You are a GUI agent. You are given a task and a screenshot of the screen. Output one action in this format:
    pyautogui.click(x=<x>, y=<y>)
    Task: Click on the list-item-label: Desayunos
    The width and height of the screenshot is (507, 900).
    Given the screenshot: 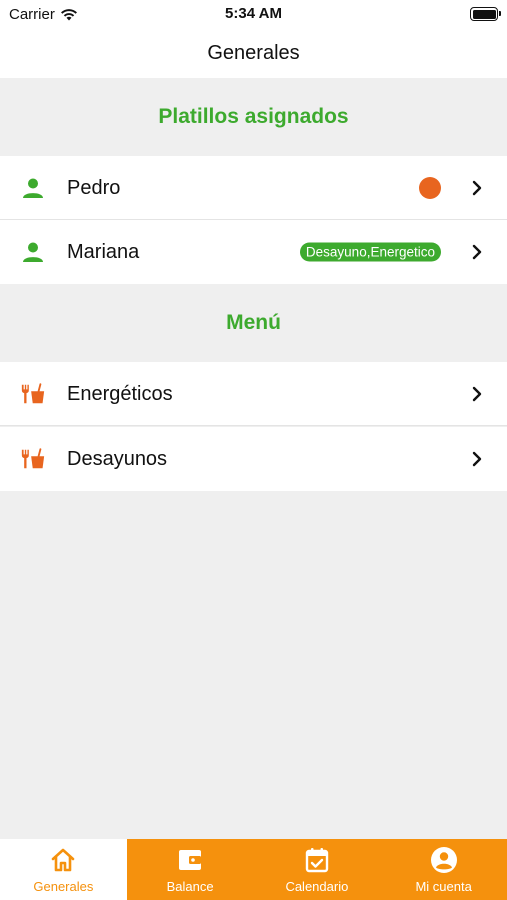 What is the action you would take?
    pyautogui.click(x=117, y=458)
    